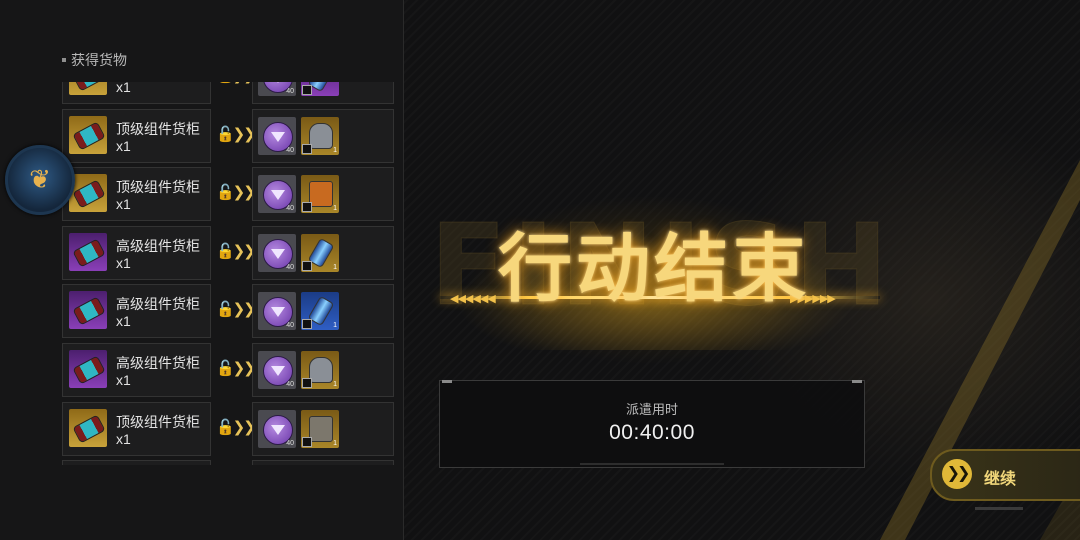 Image resolution: width=1080 pixels, height=540 pixels. Describe the element at coordinates (323, 462) in the screenshot. I see `reward-card` at that location.